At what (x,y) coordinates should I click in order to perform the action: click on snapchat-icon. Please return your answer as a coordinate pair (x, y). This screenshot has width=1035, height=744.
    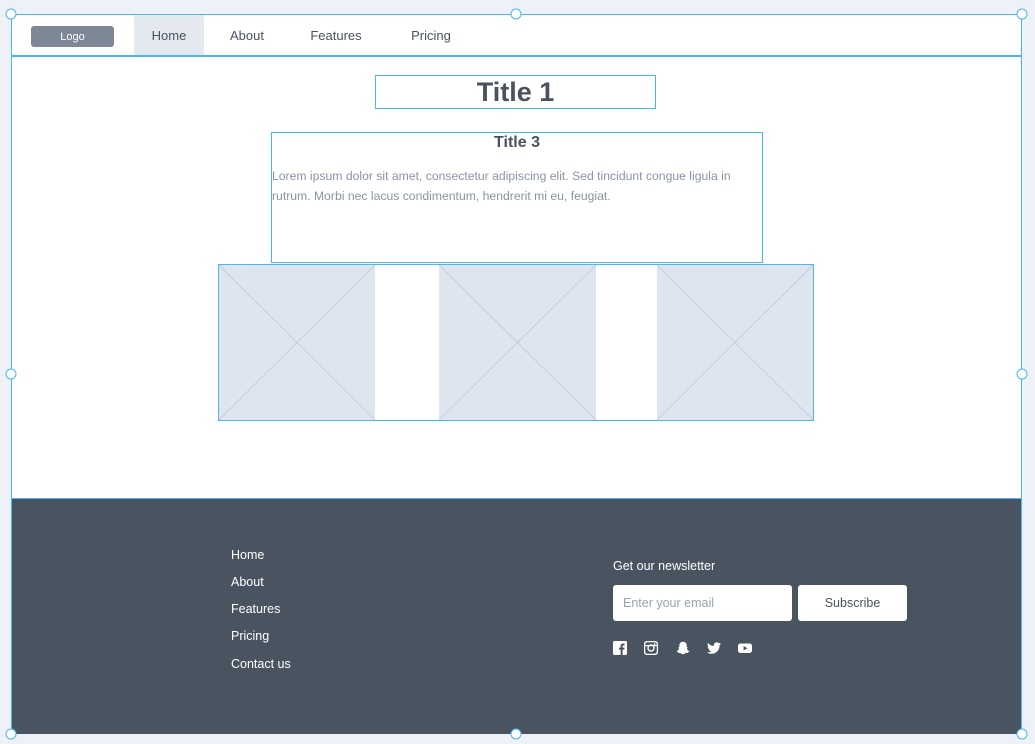
    Looking at the image, I should click on (683, 648).